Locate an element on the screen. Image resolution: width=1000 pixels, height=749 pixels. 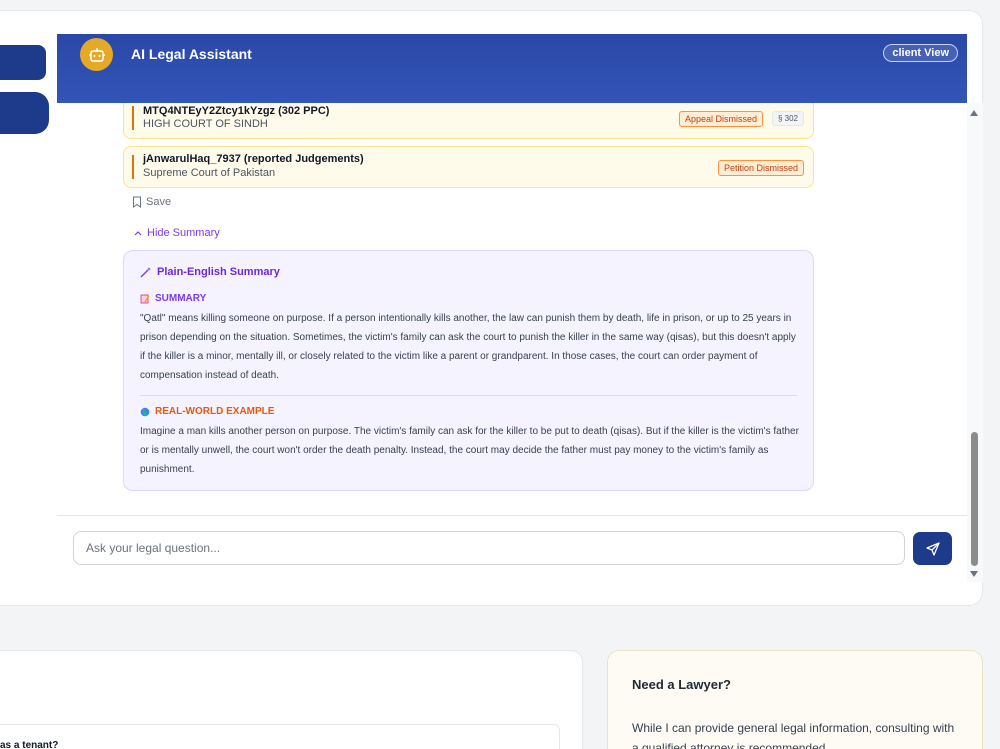
case-court: Supreme Court of Pakistan is located at coordinates (209, 173).